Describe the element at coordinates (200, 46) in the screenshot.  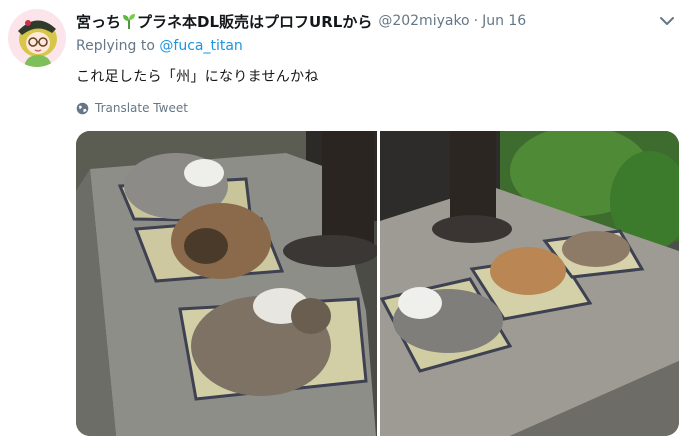
I see `reply-mention-link: @fuca_titan` at that location.